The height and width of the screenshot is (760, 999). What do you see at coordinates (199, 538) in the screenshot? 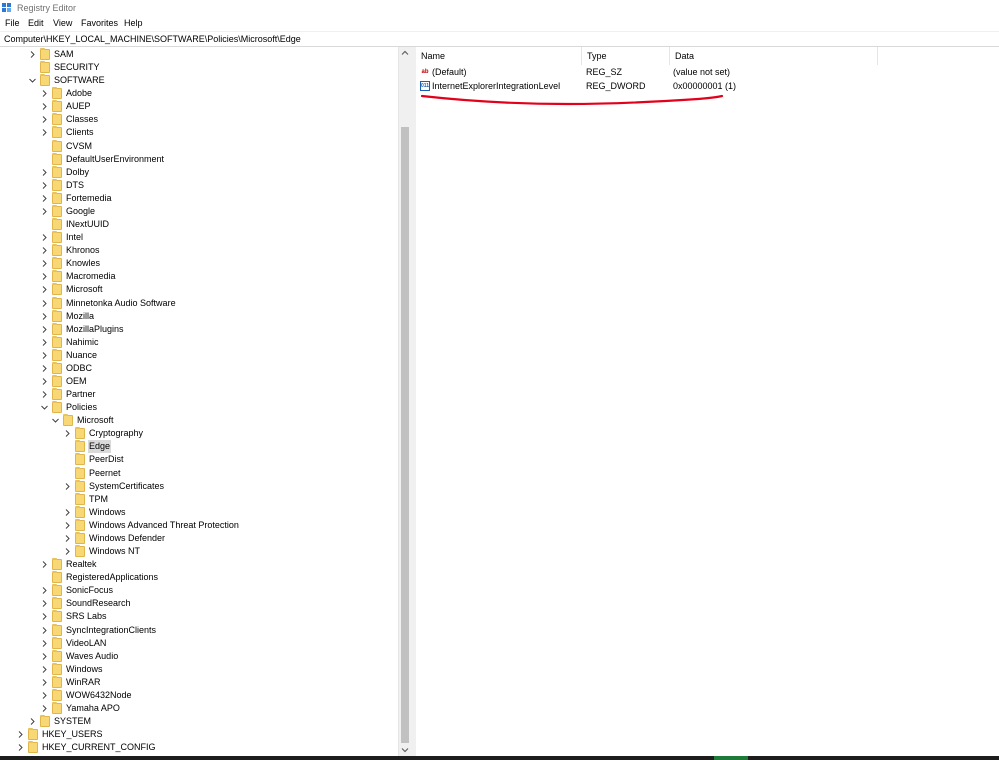
I see `tree-node: Windows Defender` at bounding box center [199, 538].